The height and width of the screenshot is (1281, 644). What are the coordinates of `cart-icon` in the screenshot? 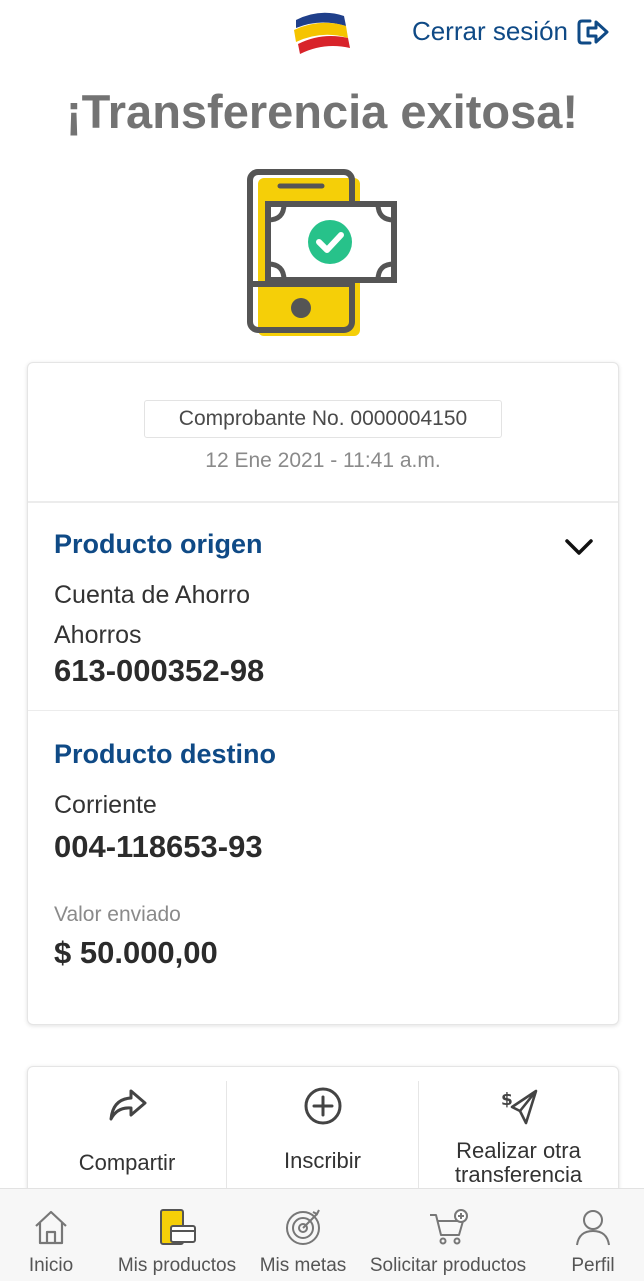 It's located at (449, 1227).